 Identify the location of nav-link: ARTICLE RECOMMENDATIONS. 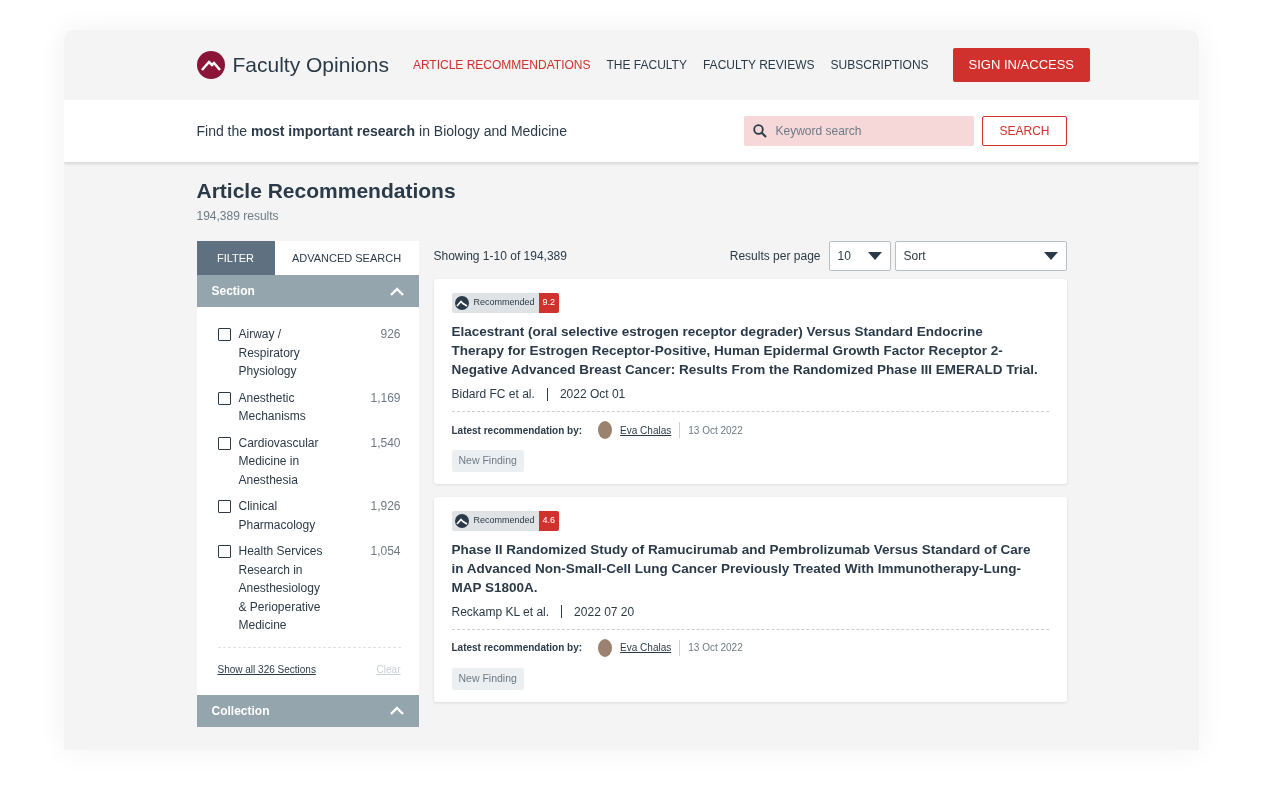
(501, 65).